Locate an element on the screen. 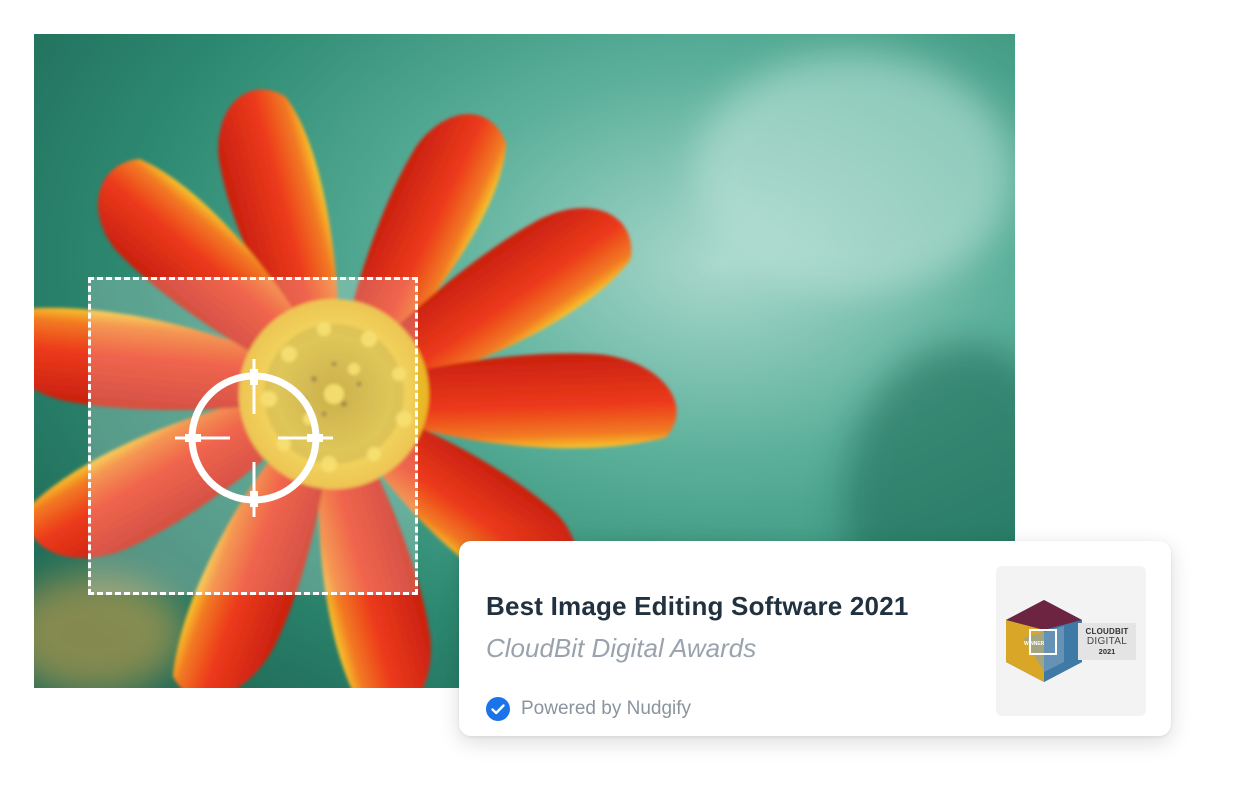 The height and width of the screenshot is (792, 1234). badge-winner-text: WINNER is located at coordinates (1034, 644).